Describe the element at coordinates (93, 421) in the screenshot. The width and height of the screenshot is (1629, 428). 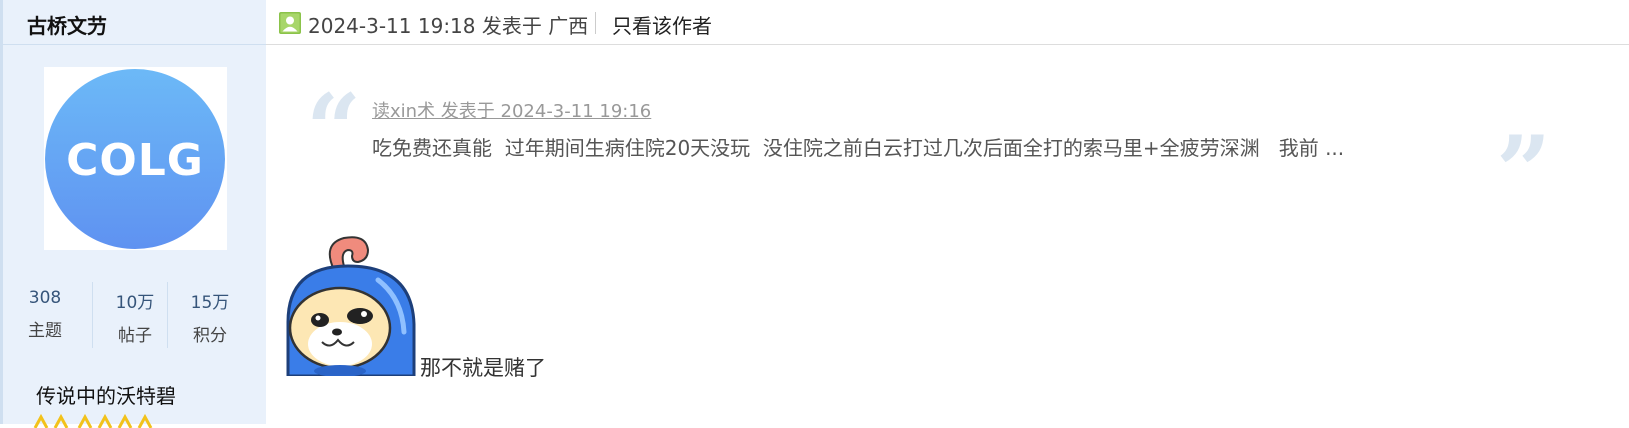
I see `rank-star-icon` at that location.